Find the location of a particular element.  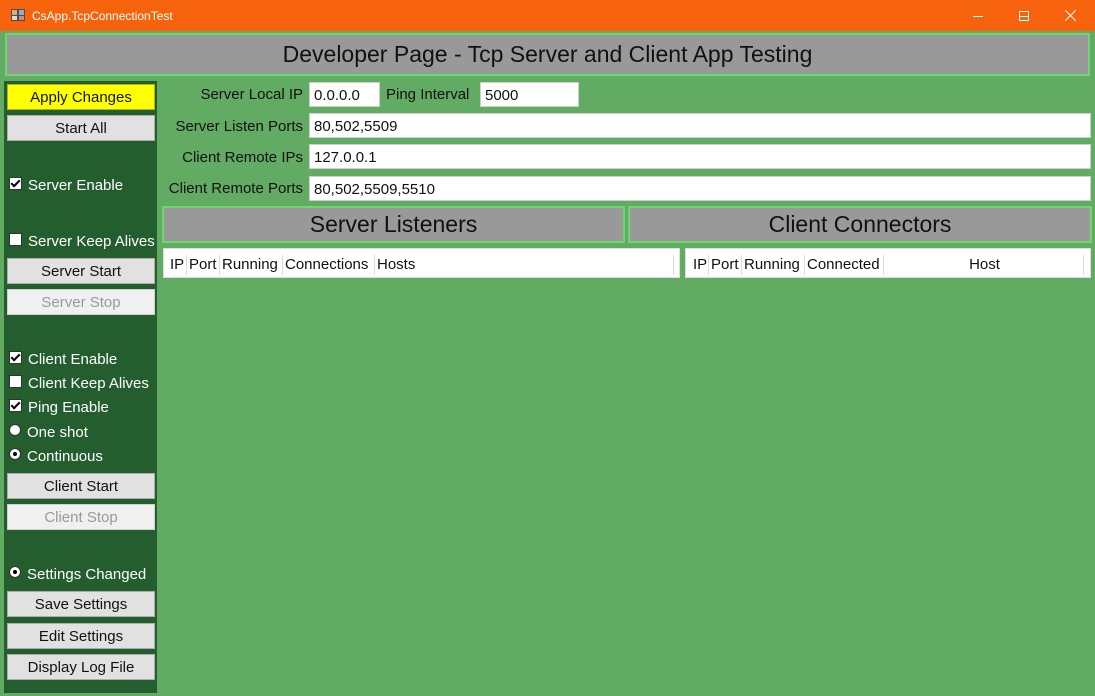

server-local-ip-label: Server Local IP is located at coordinates (251, 94).